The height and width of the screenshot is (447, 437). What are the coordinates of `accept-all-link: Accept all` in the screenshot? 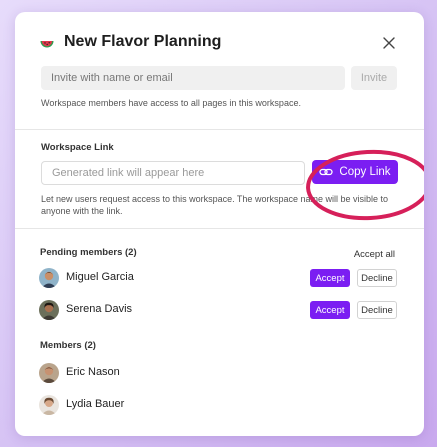 It's located at (374, 254).